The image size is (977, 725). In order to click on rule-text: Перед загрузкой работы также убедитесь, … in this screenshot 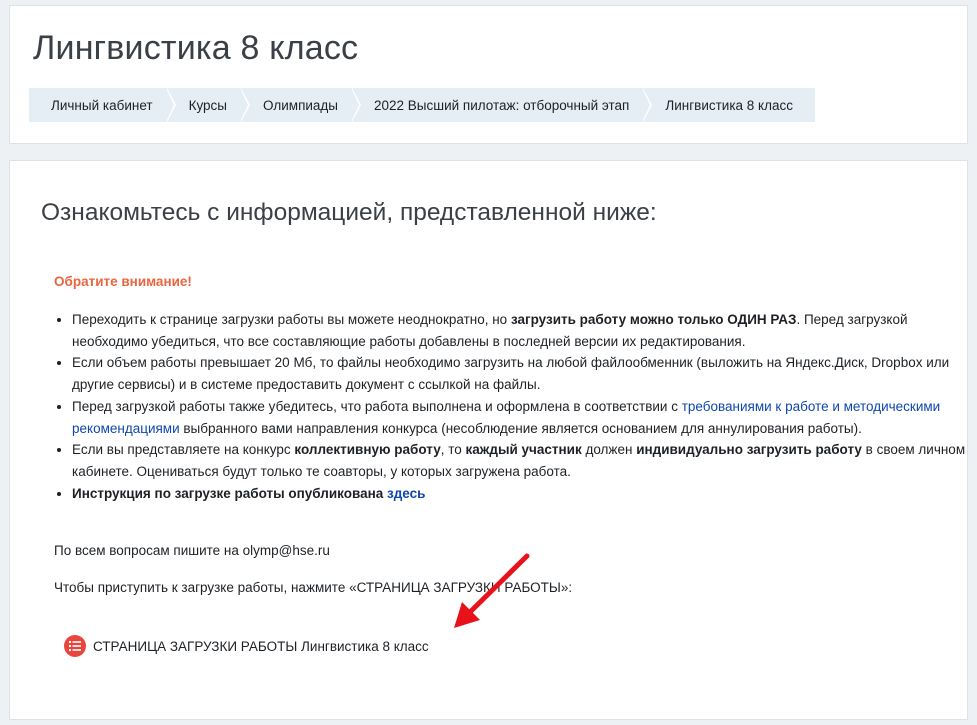, I will do `click(377, 406)`.